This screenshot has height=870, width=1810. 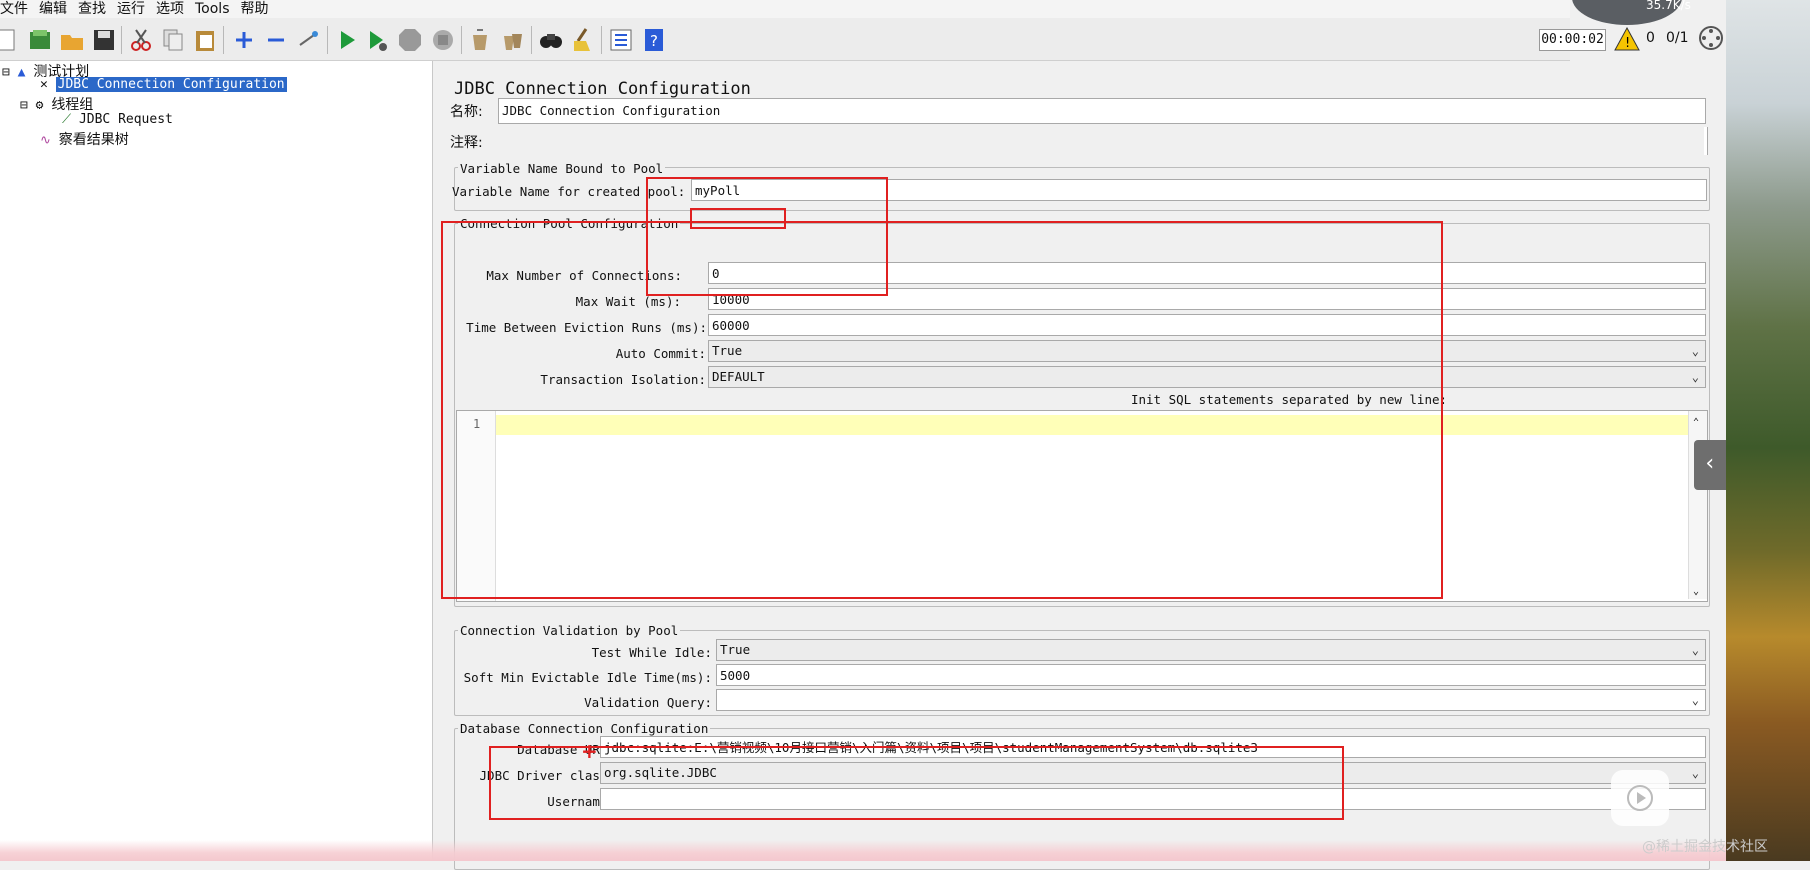 I want to click on max-connections-label: Max Number of Connections:, so click(x=584, y=275).